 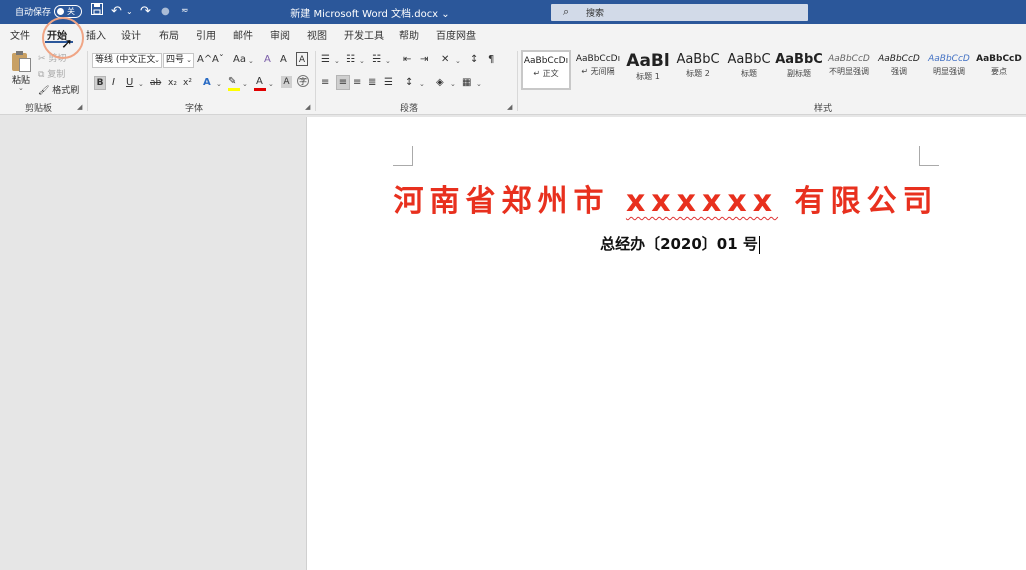 What do you see at coordinates (666, 243) in the screenshot?
I see `document-number-line: 总经办〔2020〕01 号` at bounding box center [666, 243].